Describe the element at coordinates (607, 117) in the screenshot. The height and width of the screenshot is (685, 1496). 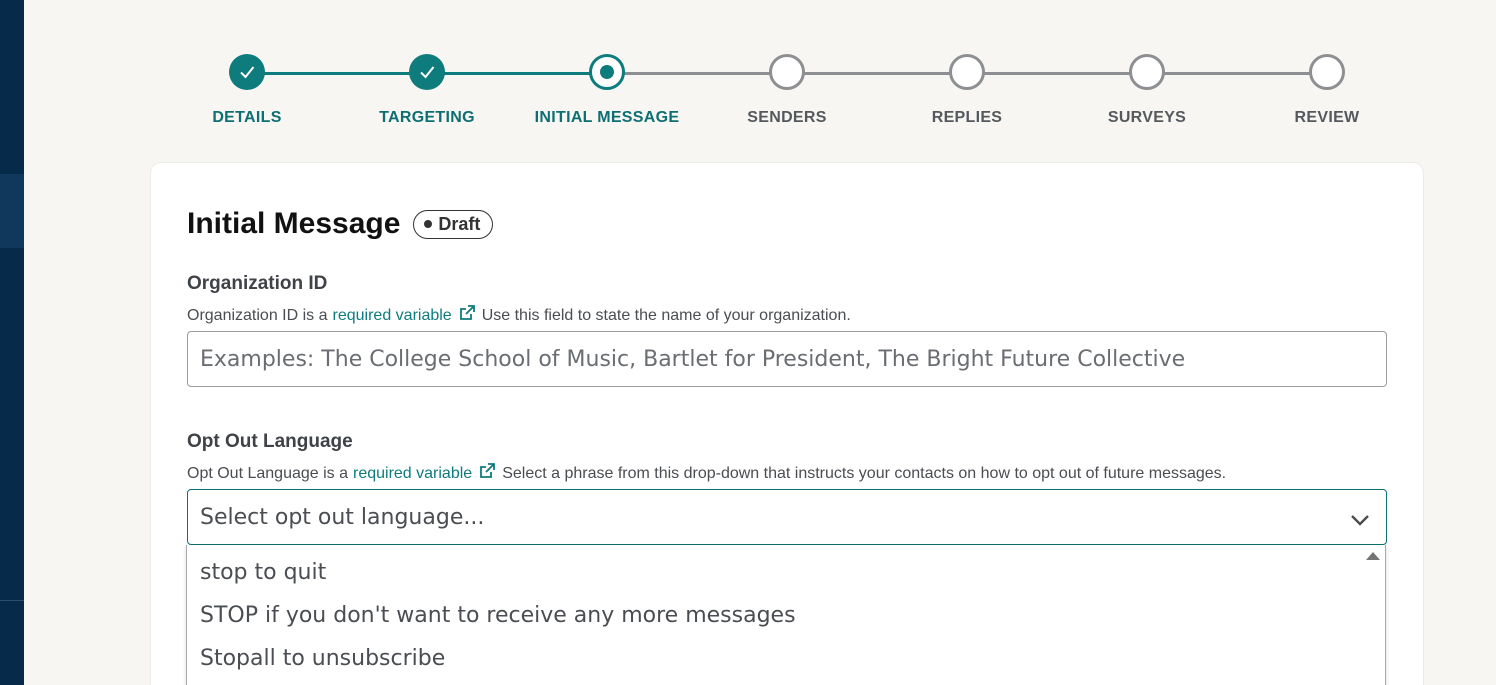
I see `step-label: INITIAL MESSAGE` at that location.